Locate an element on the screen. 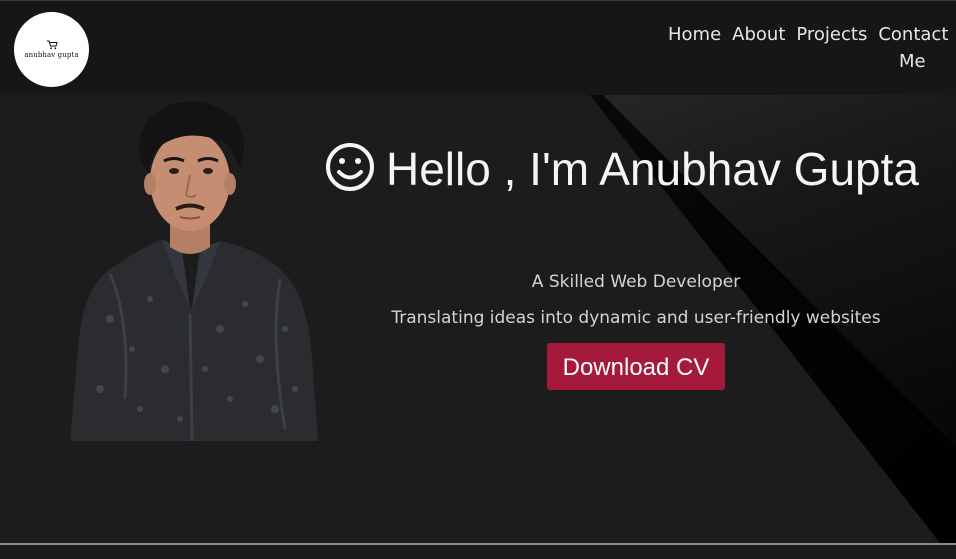 The image size is (956, 559). hero-heading: Hello , I'm Anubhav Gupta is located at coordinates (624, 169).